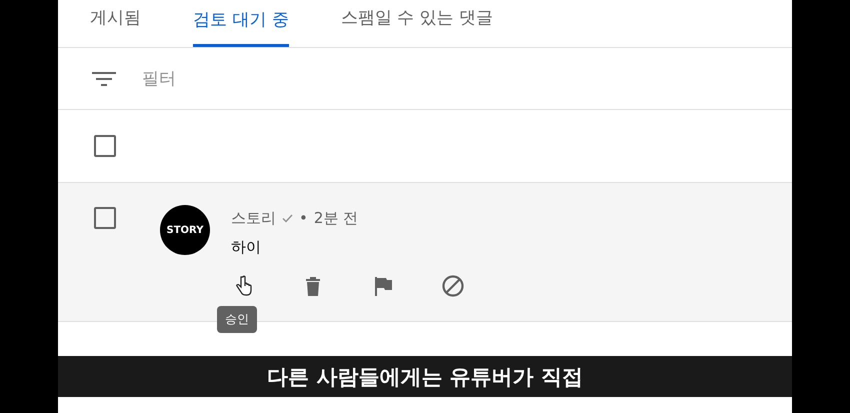 This screenshot has height=413, width=850. Describe the element at coordinates (383, 286) in the screenshot. I see `flag-icon` at that location.